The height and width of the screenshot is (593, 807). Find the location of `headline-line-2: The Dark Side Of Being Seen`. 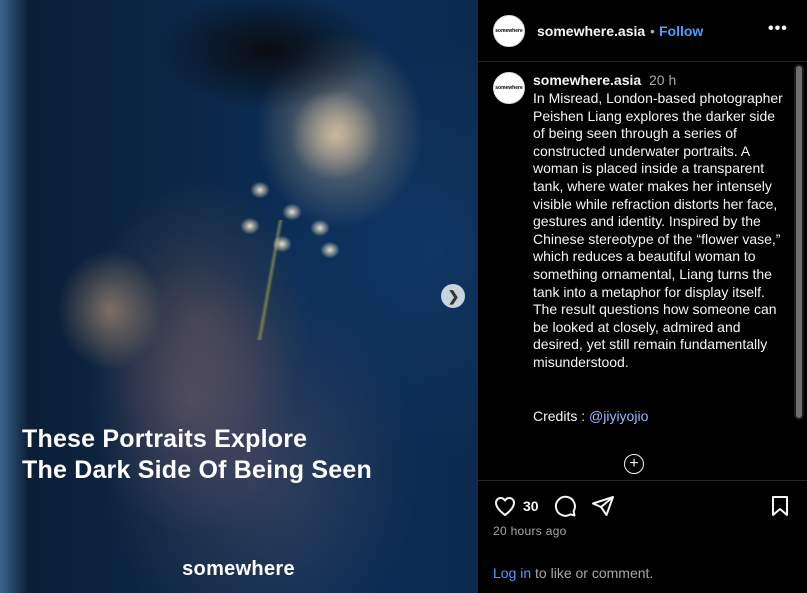

headline-line-2: The Dark Side Of Being Seen is located at coordinates (197, 470).